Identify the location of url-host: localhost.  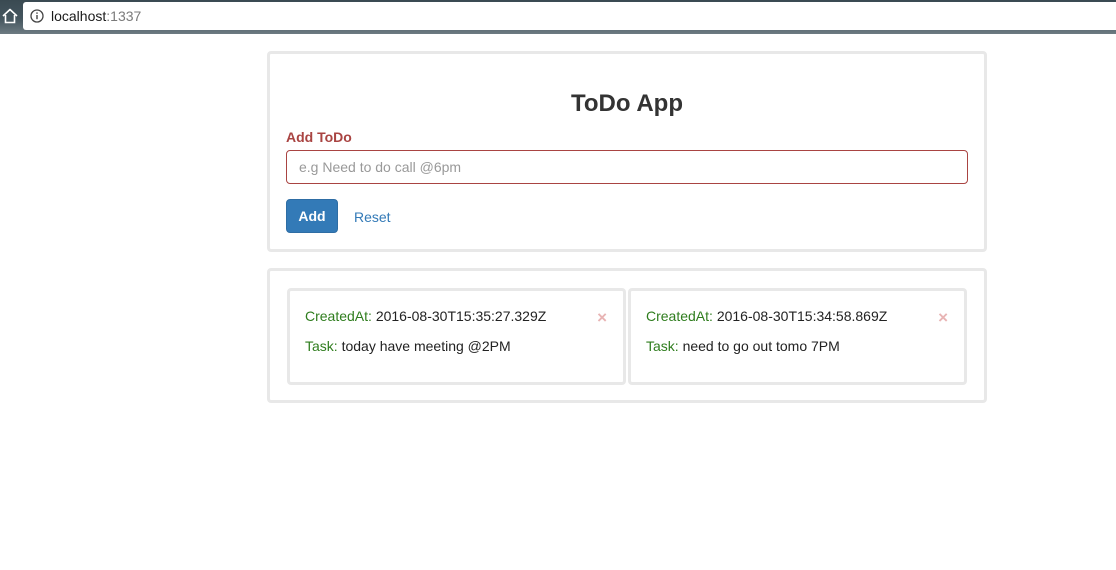
(79, 16).